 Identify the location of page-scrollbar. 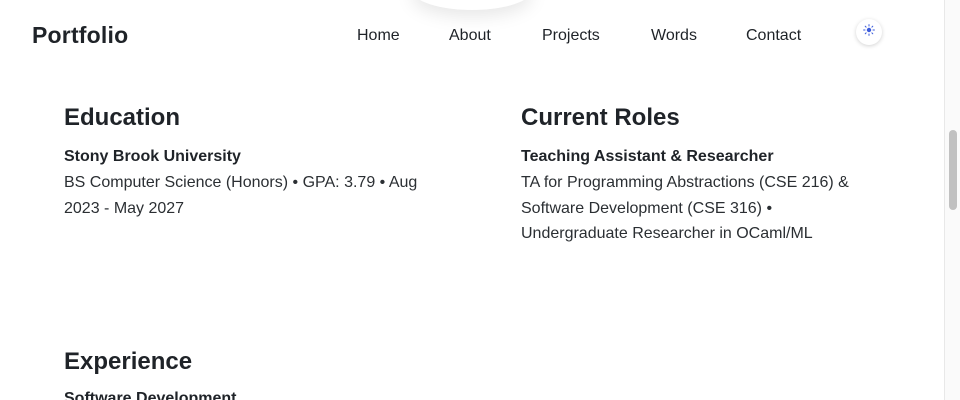
(952, 200).